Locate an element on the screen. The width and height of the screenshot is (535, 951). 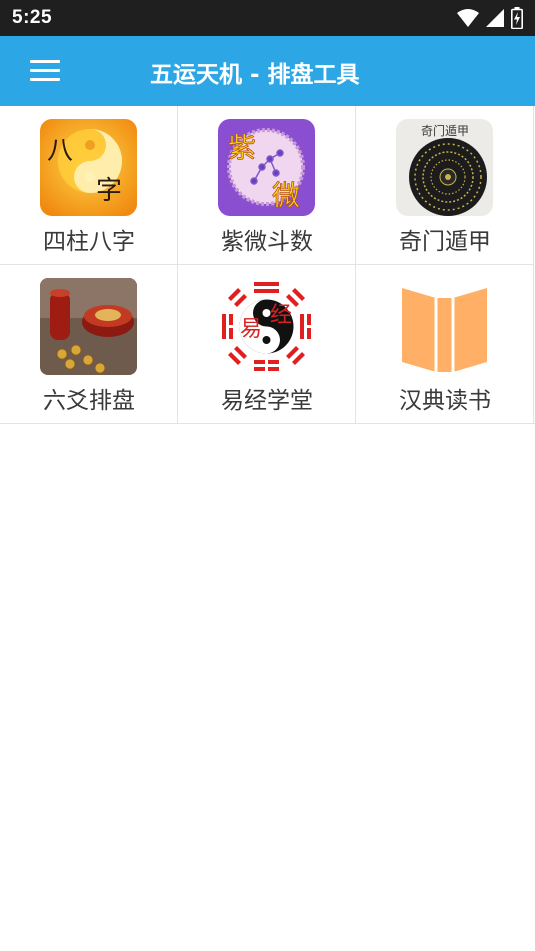
signal-icon is located at coordinates (495, 18).